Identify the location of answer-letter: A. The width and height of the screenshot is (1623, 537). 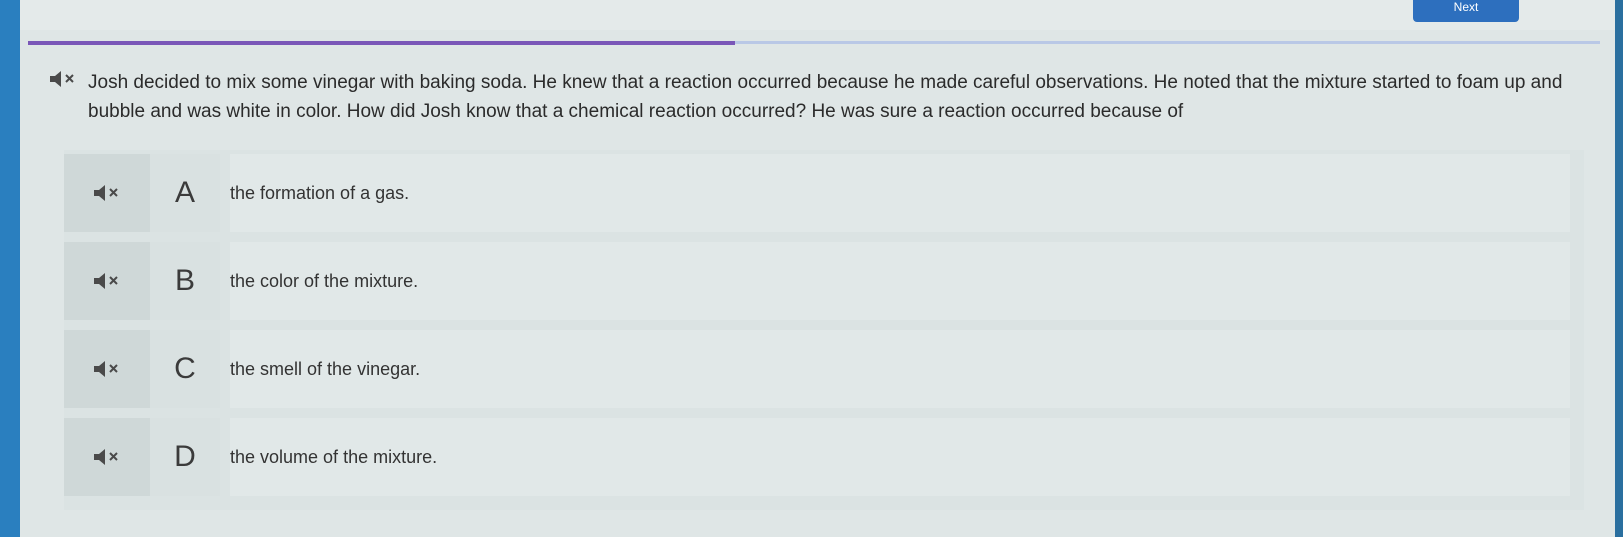
(185, 193).